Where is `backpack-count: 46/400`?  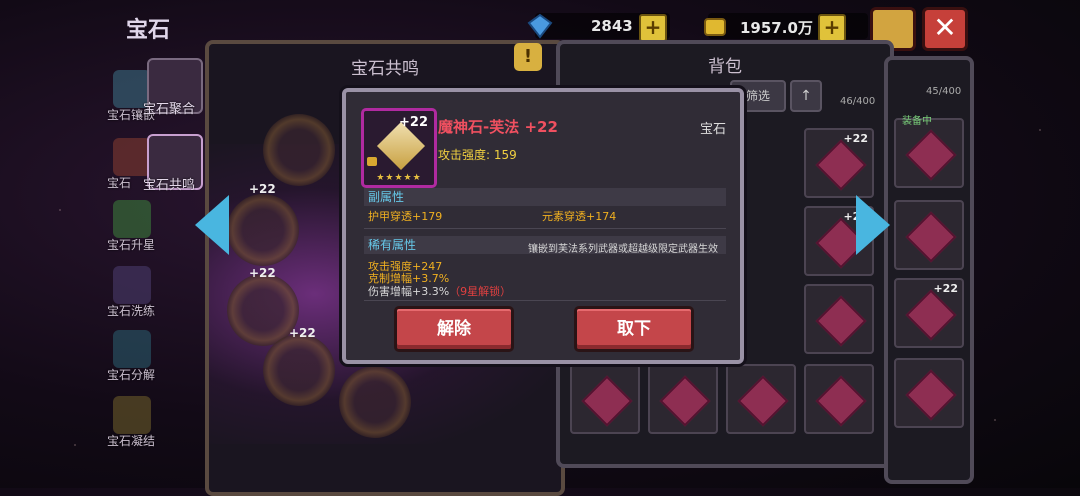 backpack-count: 46/400 is located at coordinates (858, 101).